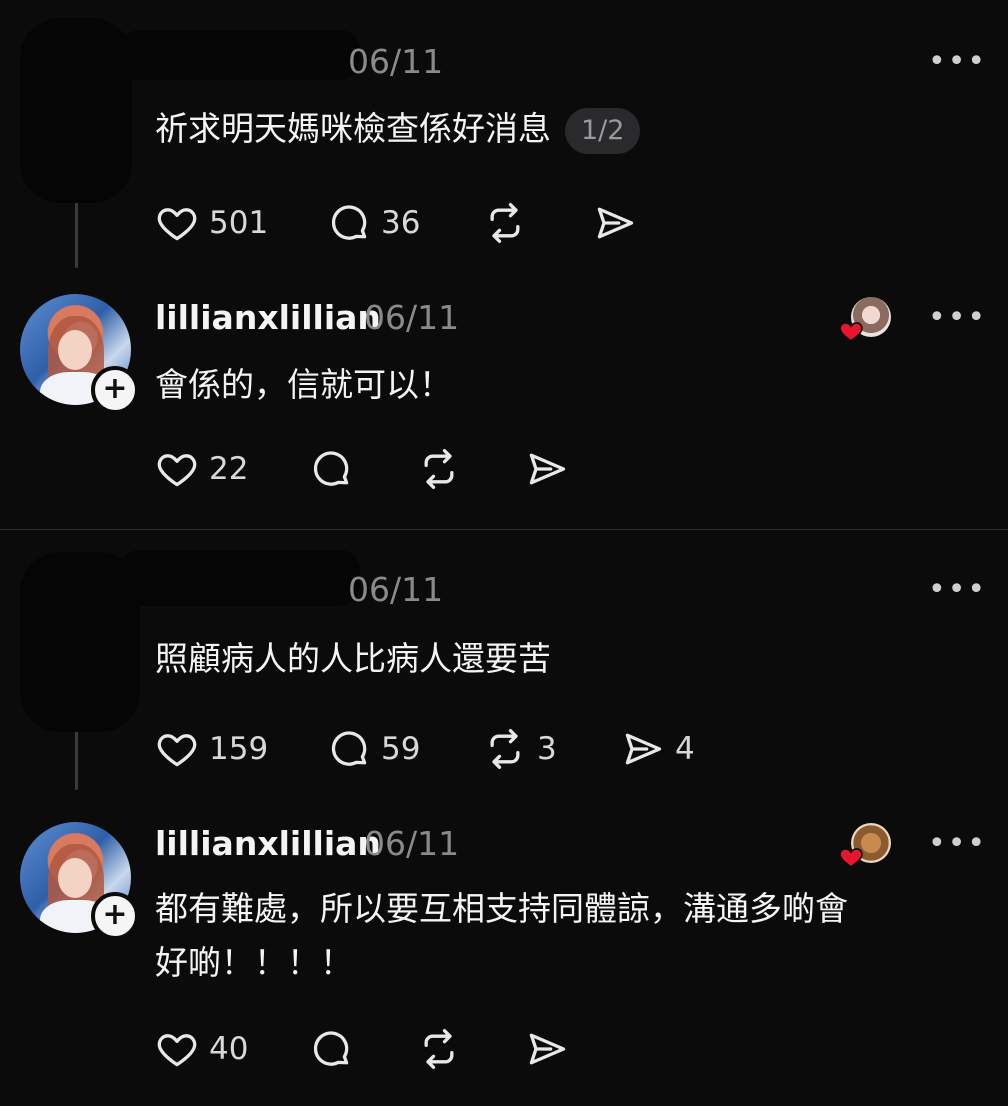 The height and width of the screenshot is (1106, 1008). Describe the element at coordinates (401, 749) in the screenshot. I see `reply-count: 59` at that location.